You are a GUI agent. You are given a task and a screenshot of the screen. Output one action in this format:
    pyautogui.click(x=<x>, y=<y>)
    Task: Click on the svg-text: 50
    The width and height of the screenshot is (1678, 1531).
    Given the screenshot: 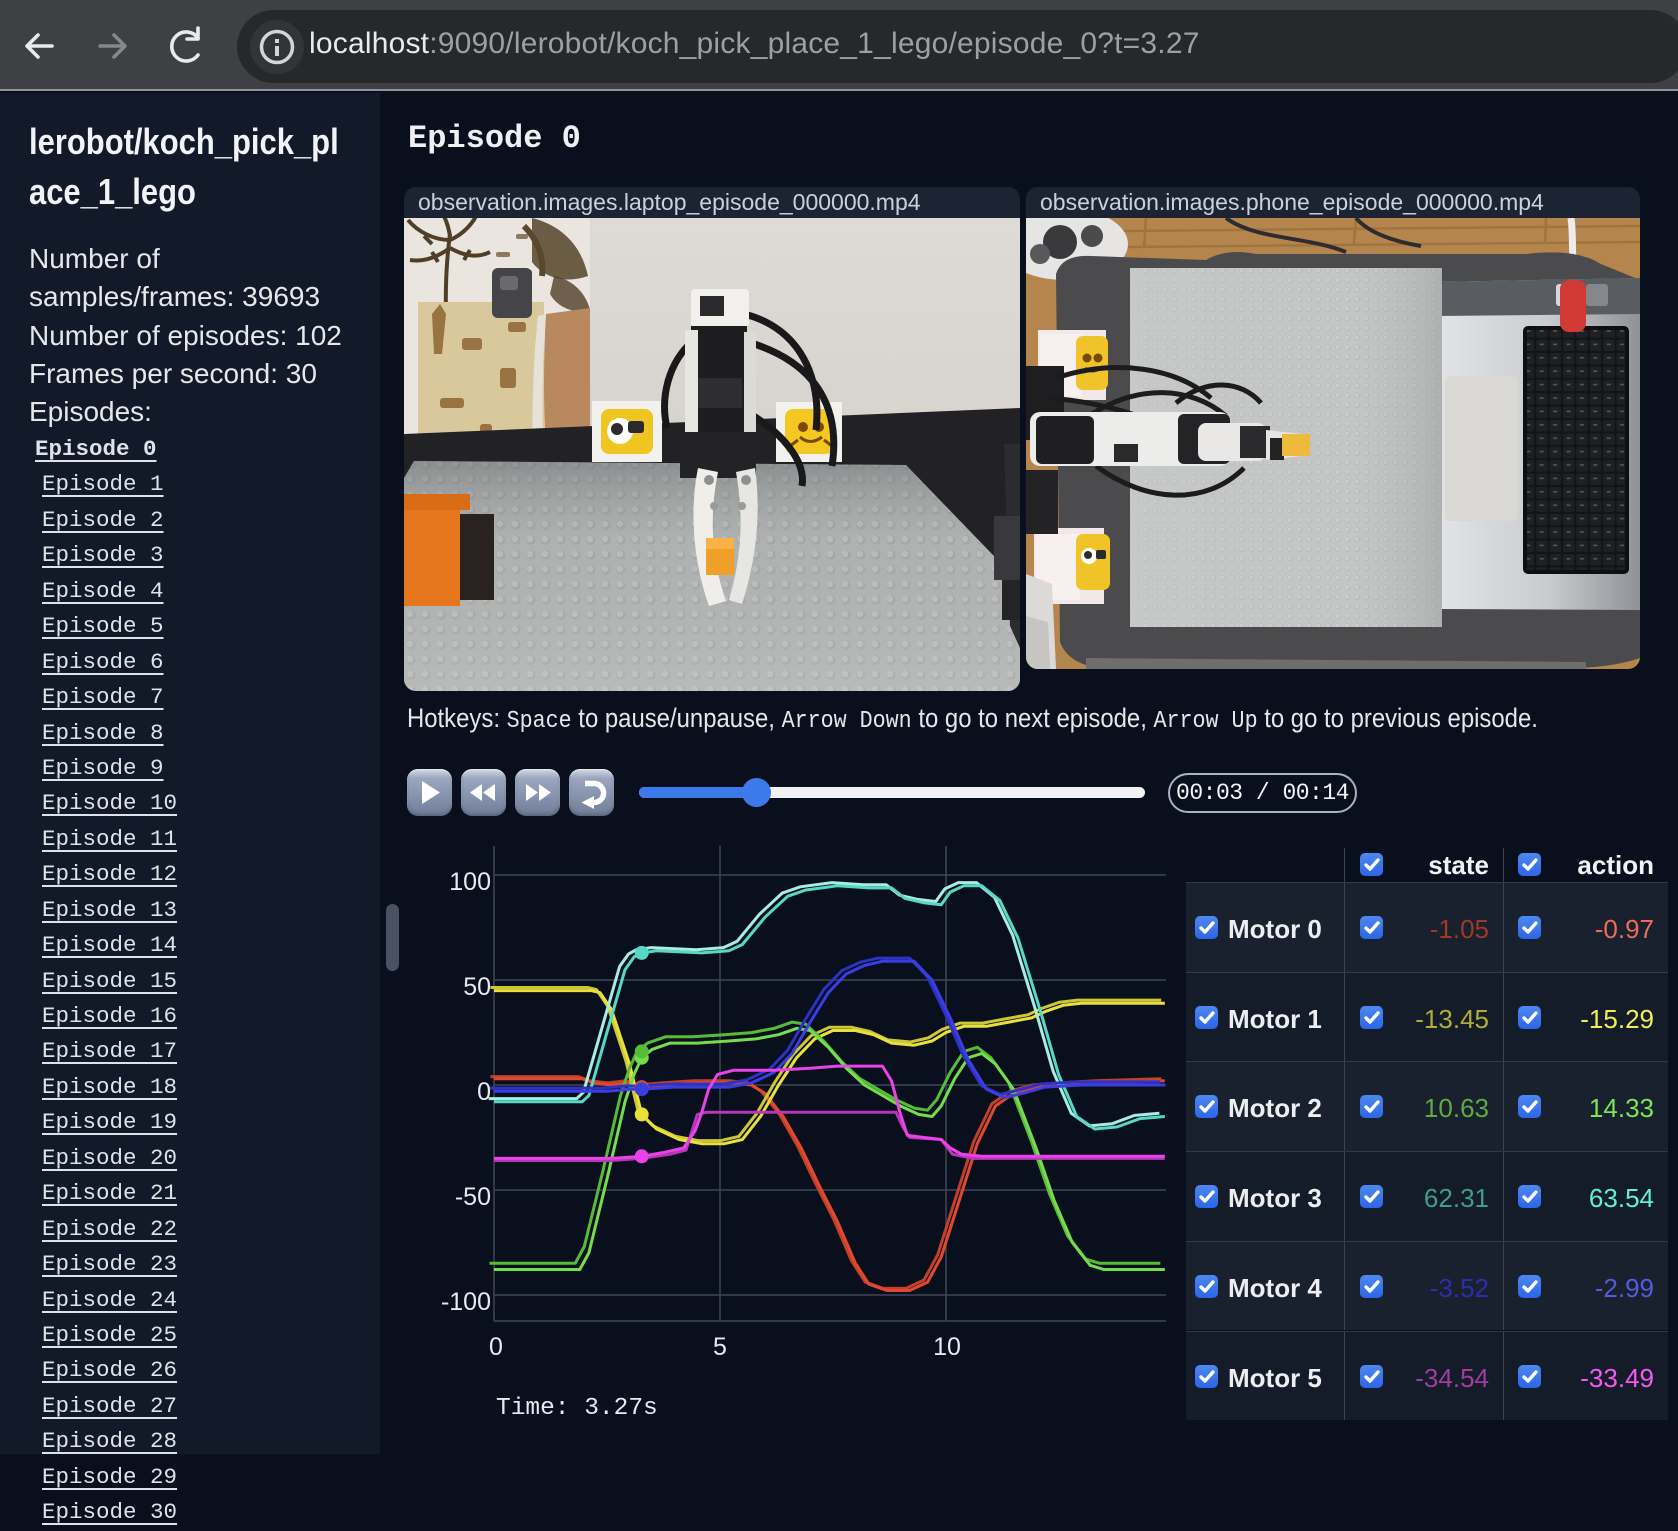 What is the action you would take?
    pyautogui.click(x=477, y=987)
    